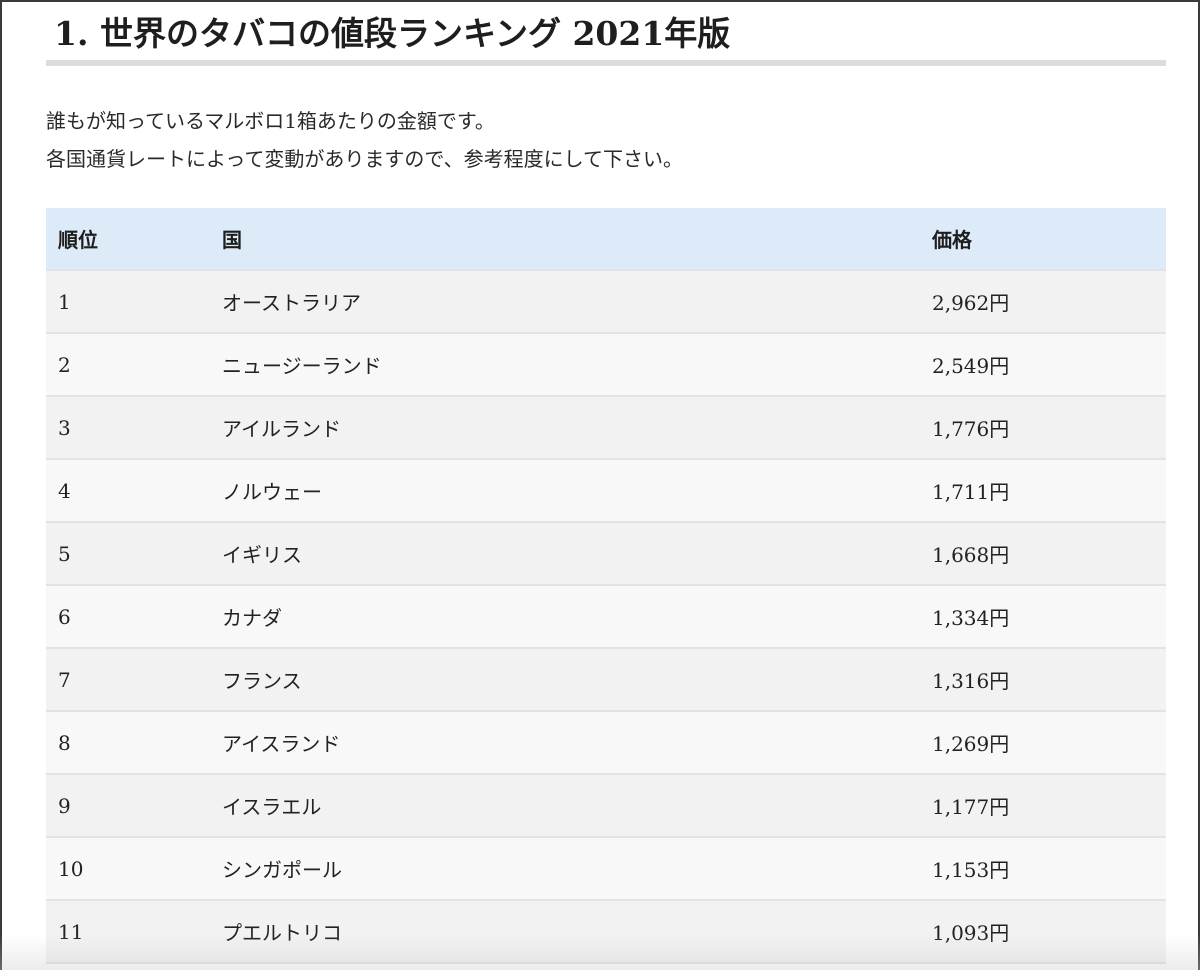 This screenshot has height=970, width=1200. Describe the element at coordinates (252, 618) in the screenshot. I see `cell-country: カナダ` at that location.